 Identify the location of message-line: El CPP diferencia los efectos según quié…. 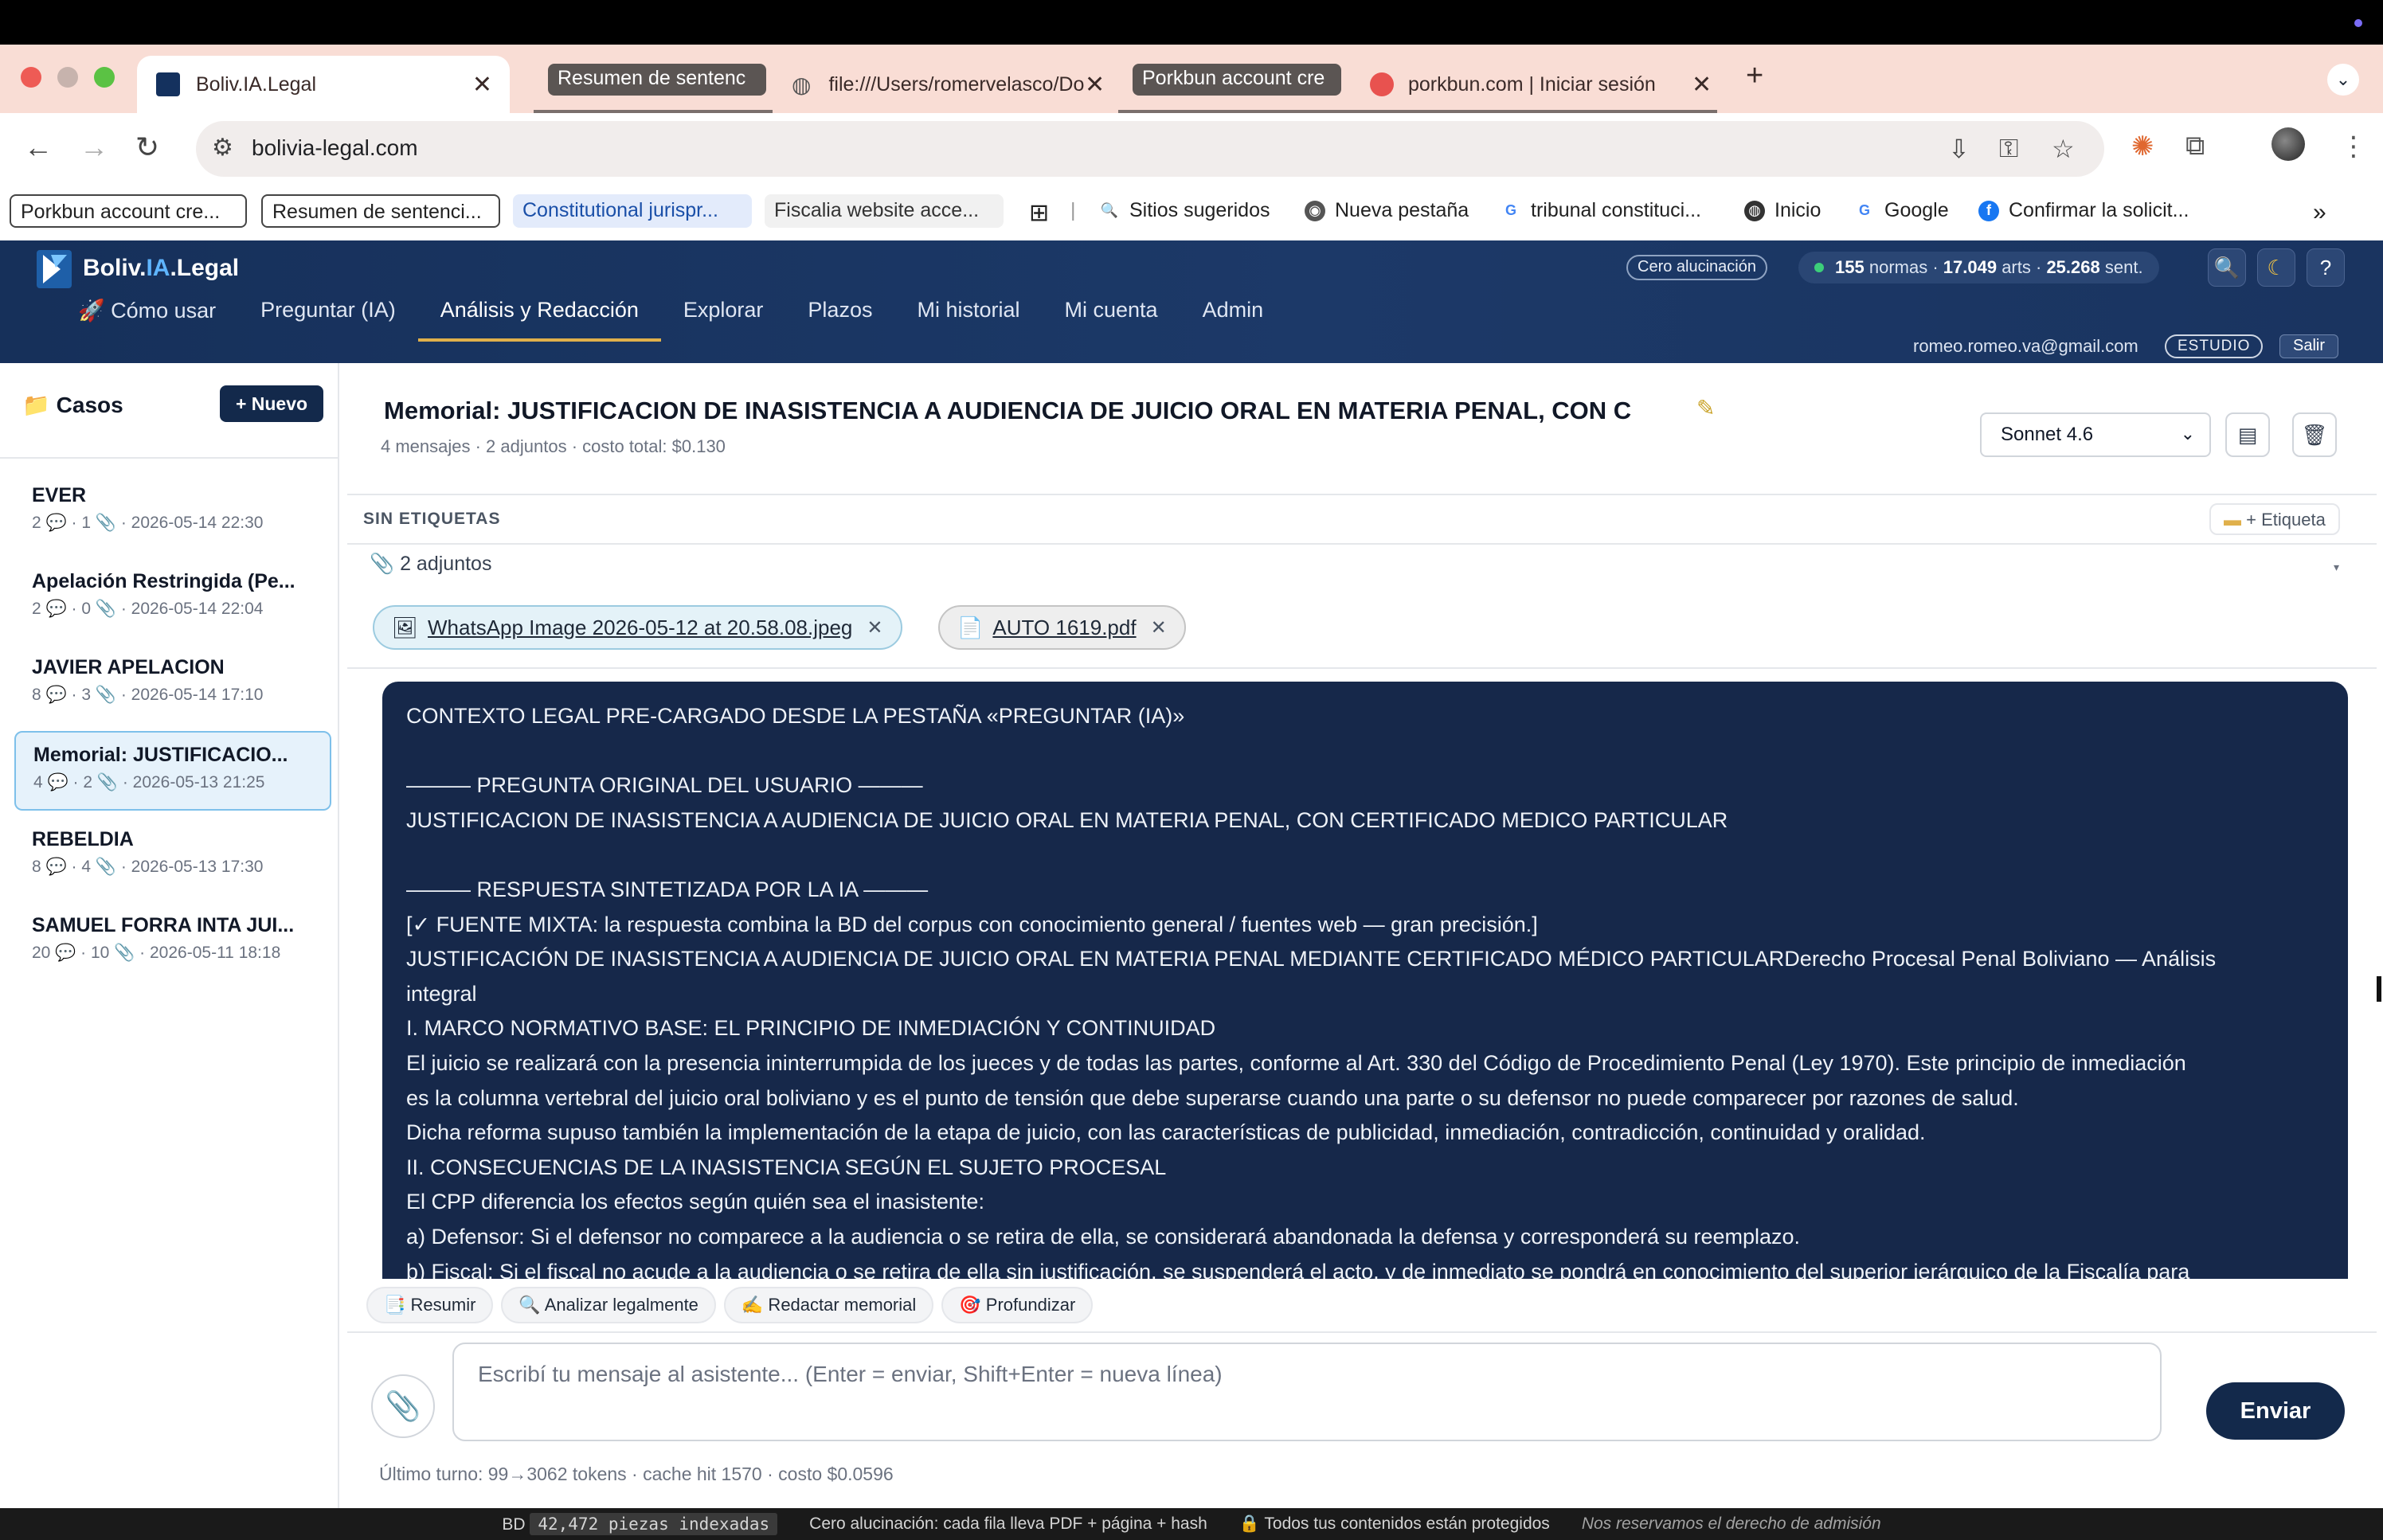
(695, 1202).